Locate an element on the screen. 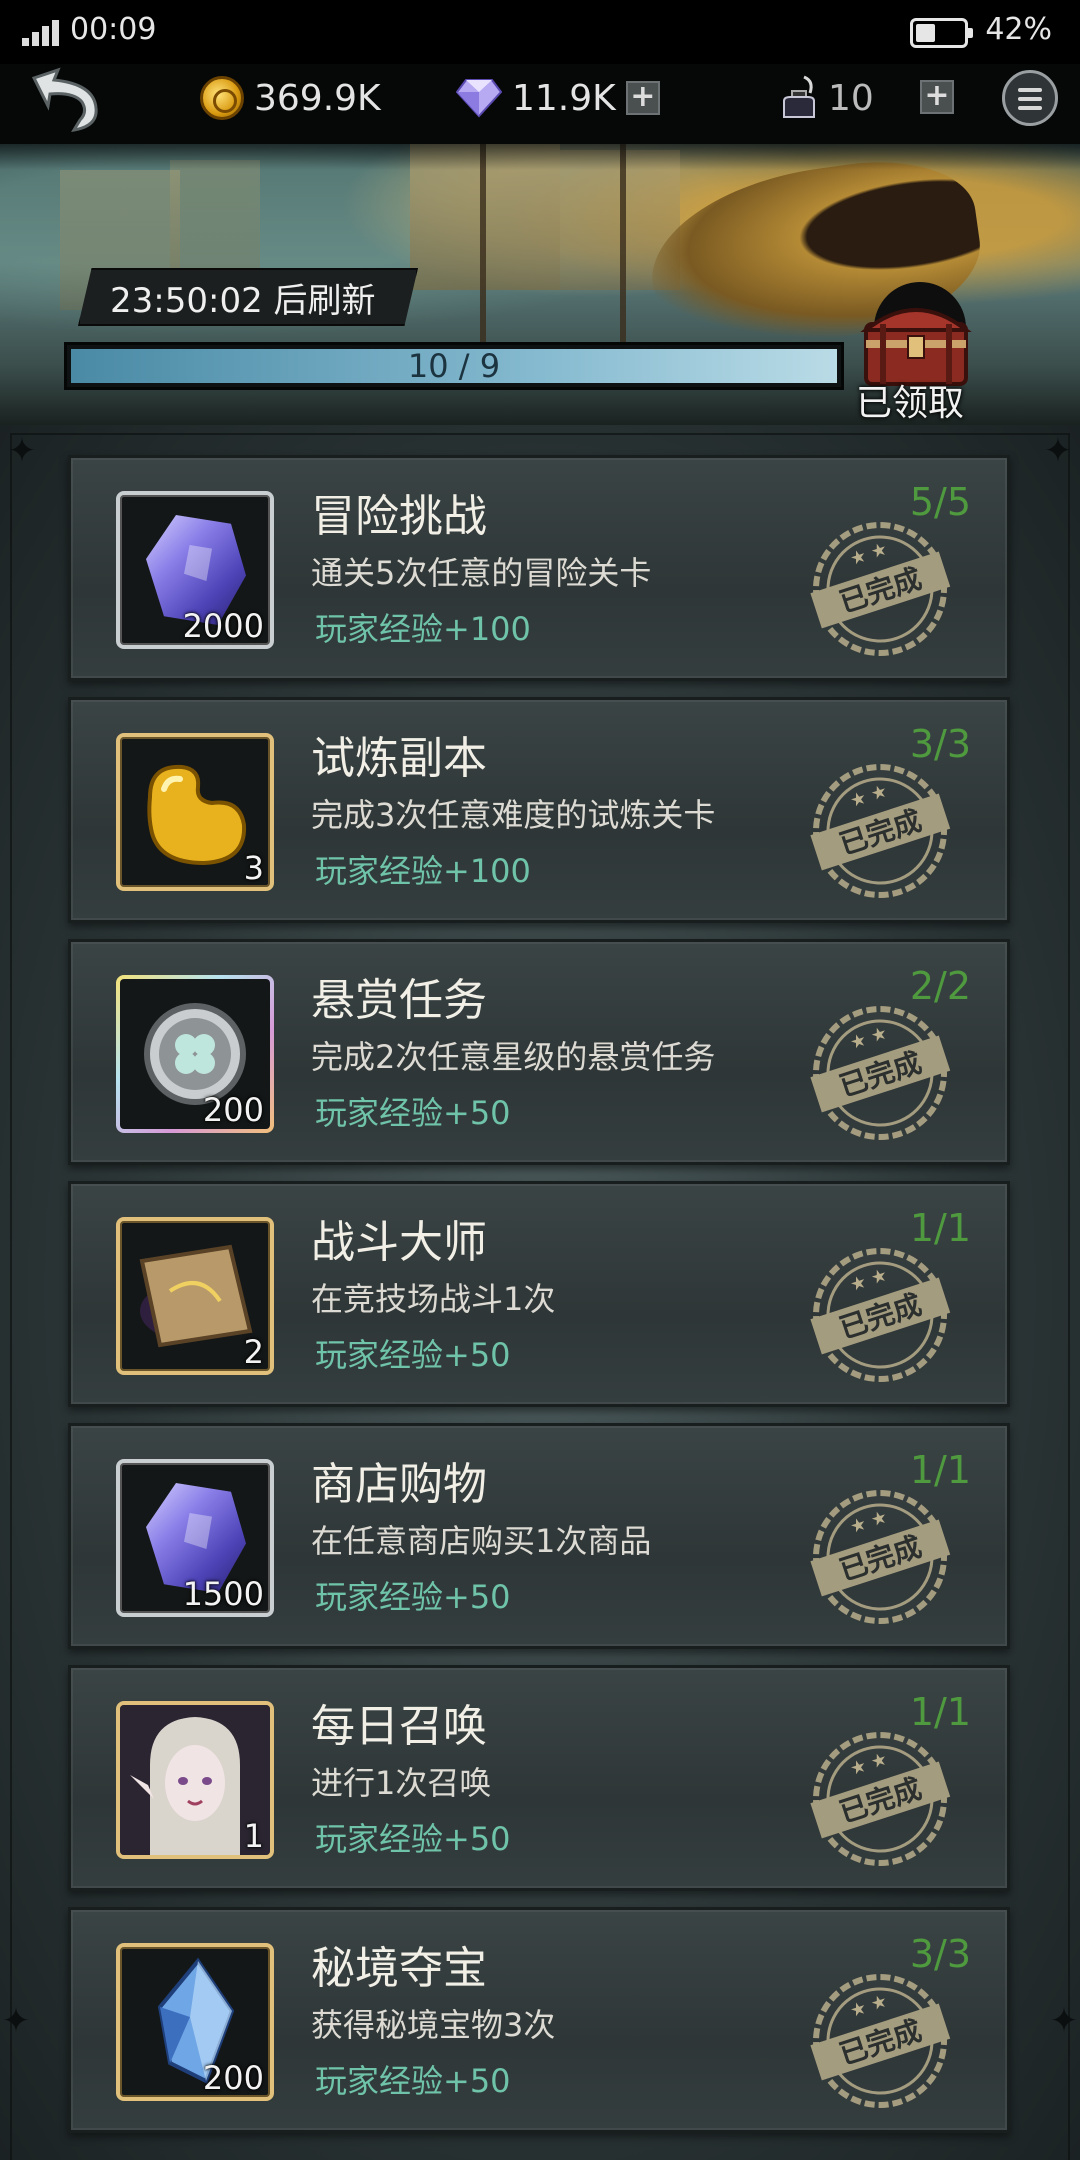 The height and width of the screenshot is (2160, 1080). event-banner: 23:50:02 后刷新 10 / 9 已领取 is located at coordinates (540, 277).